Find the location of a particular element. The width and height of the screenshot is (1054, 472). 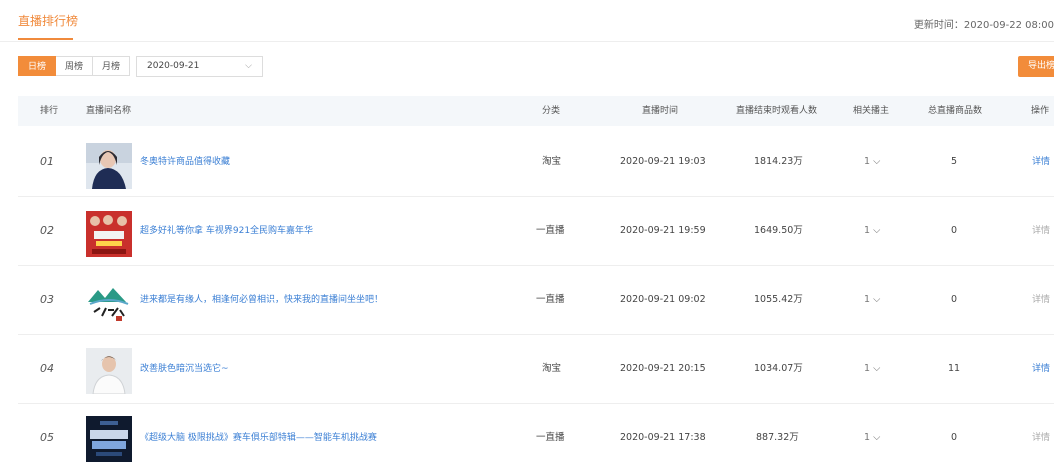

product-count: 11 is located at coordinates (954, 368).